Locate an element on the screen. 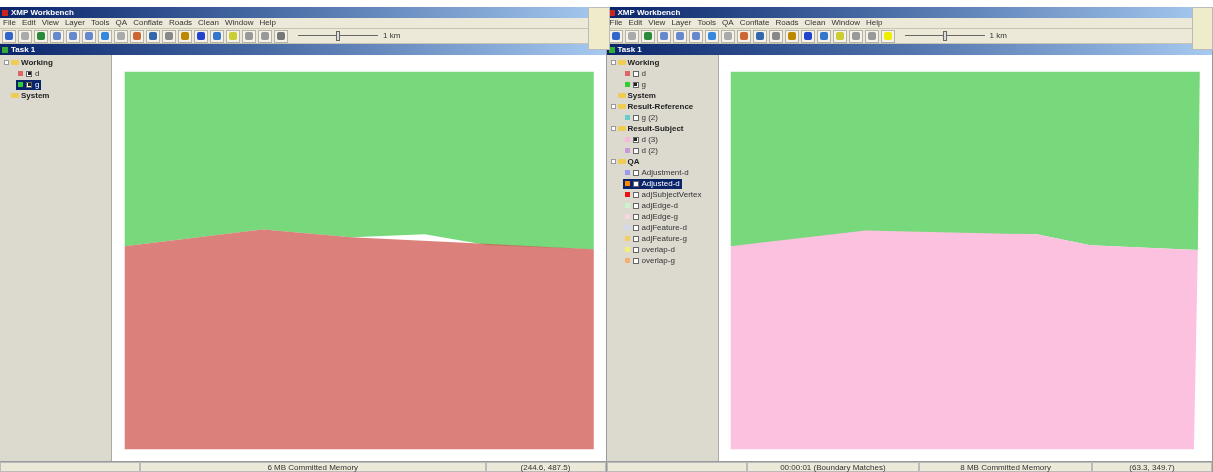 The width and height of the screenshot is (1213, 472). group-label: Result-Subject is located at coordinates (655, 128).